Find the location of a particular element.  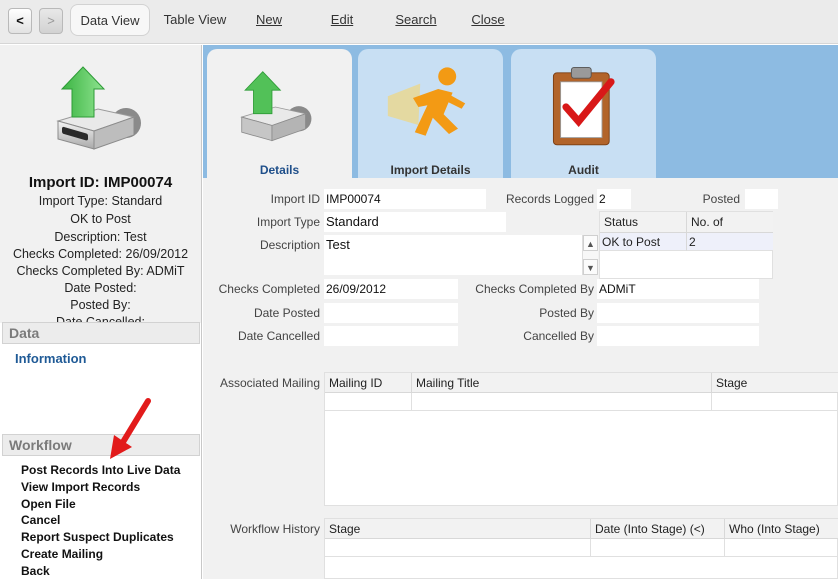

new-button: New is located at coordinates (269, 20).